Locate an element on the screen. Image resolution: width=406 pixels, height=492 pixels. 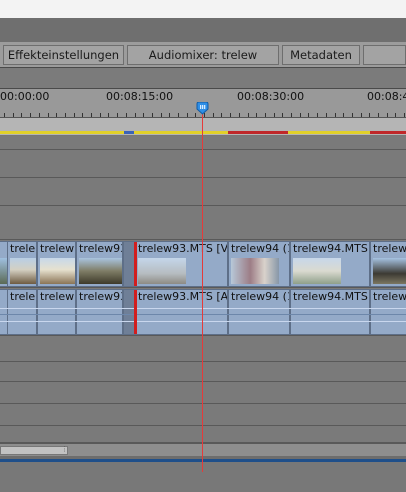
video-clip: trelew94 (1 is located at coordinates (259, 264).